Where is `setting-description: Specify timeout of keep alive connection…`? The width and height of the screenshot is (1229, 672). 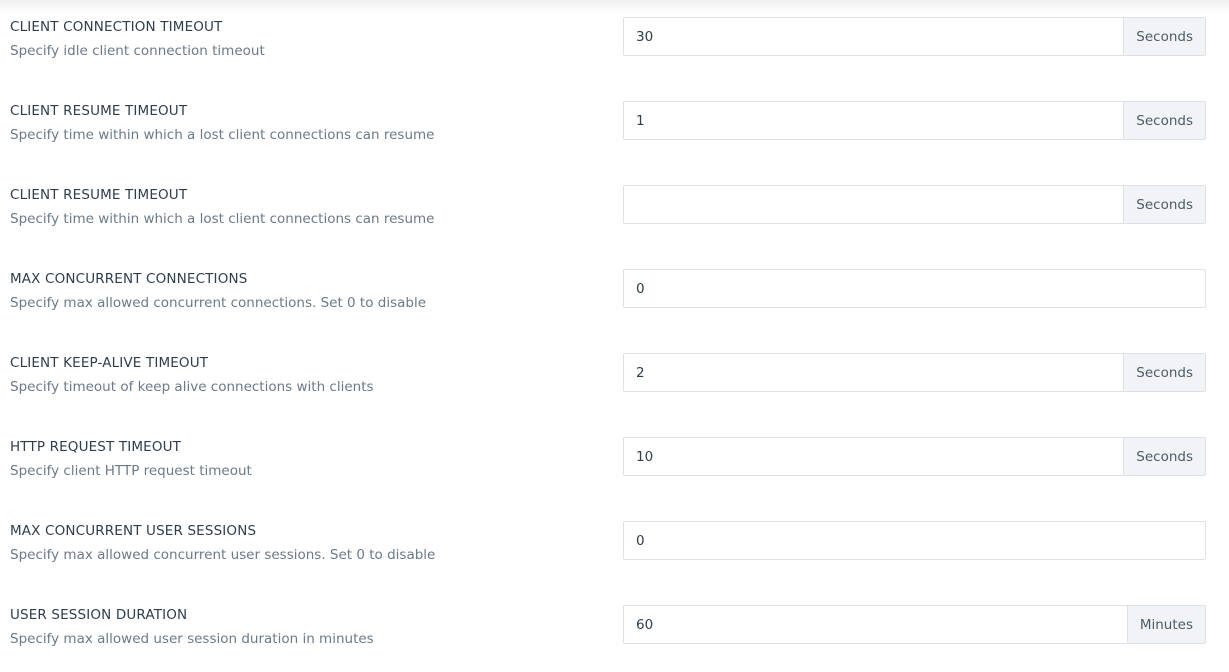
setting-description: Specify timeout of keep alive connection… is located at coordinates (192, 387).